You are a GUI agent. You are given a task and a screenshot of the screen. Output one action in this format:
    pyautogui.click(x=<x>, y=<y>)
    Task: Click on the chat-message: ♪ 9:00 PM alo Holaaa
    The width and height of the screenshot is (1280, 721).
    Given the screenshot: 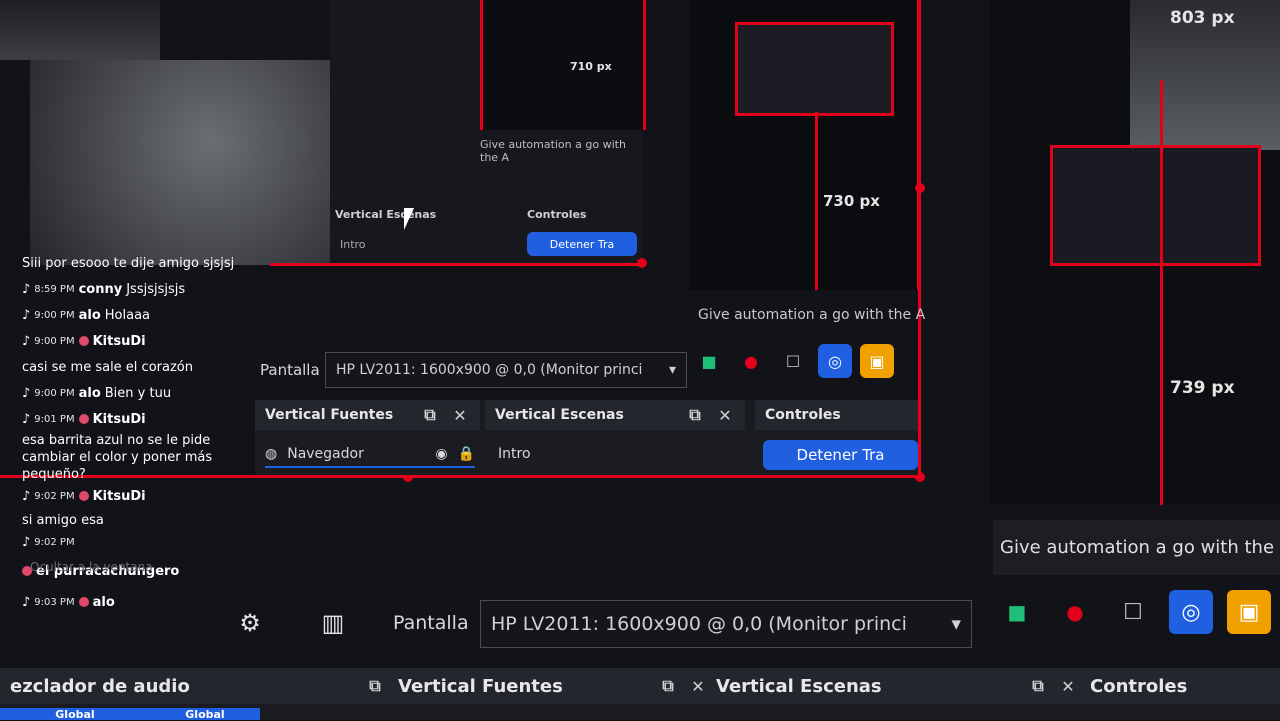 What is the action you would take?
    pyautogui.click(x=86, y=315)
    